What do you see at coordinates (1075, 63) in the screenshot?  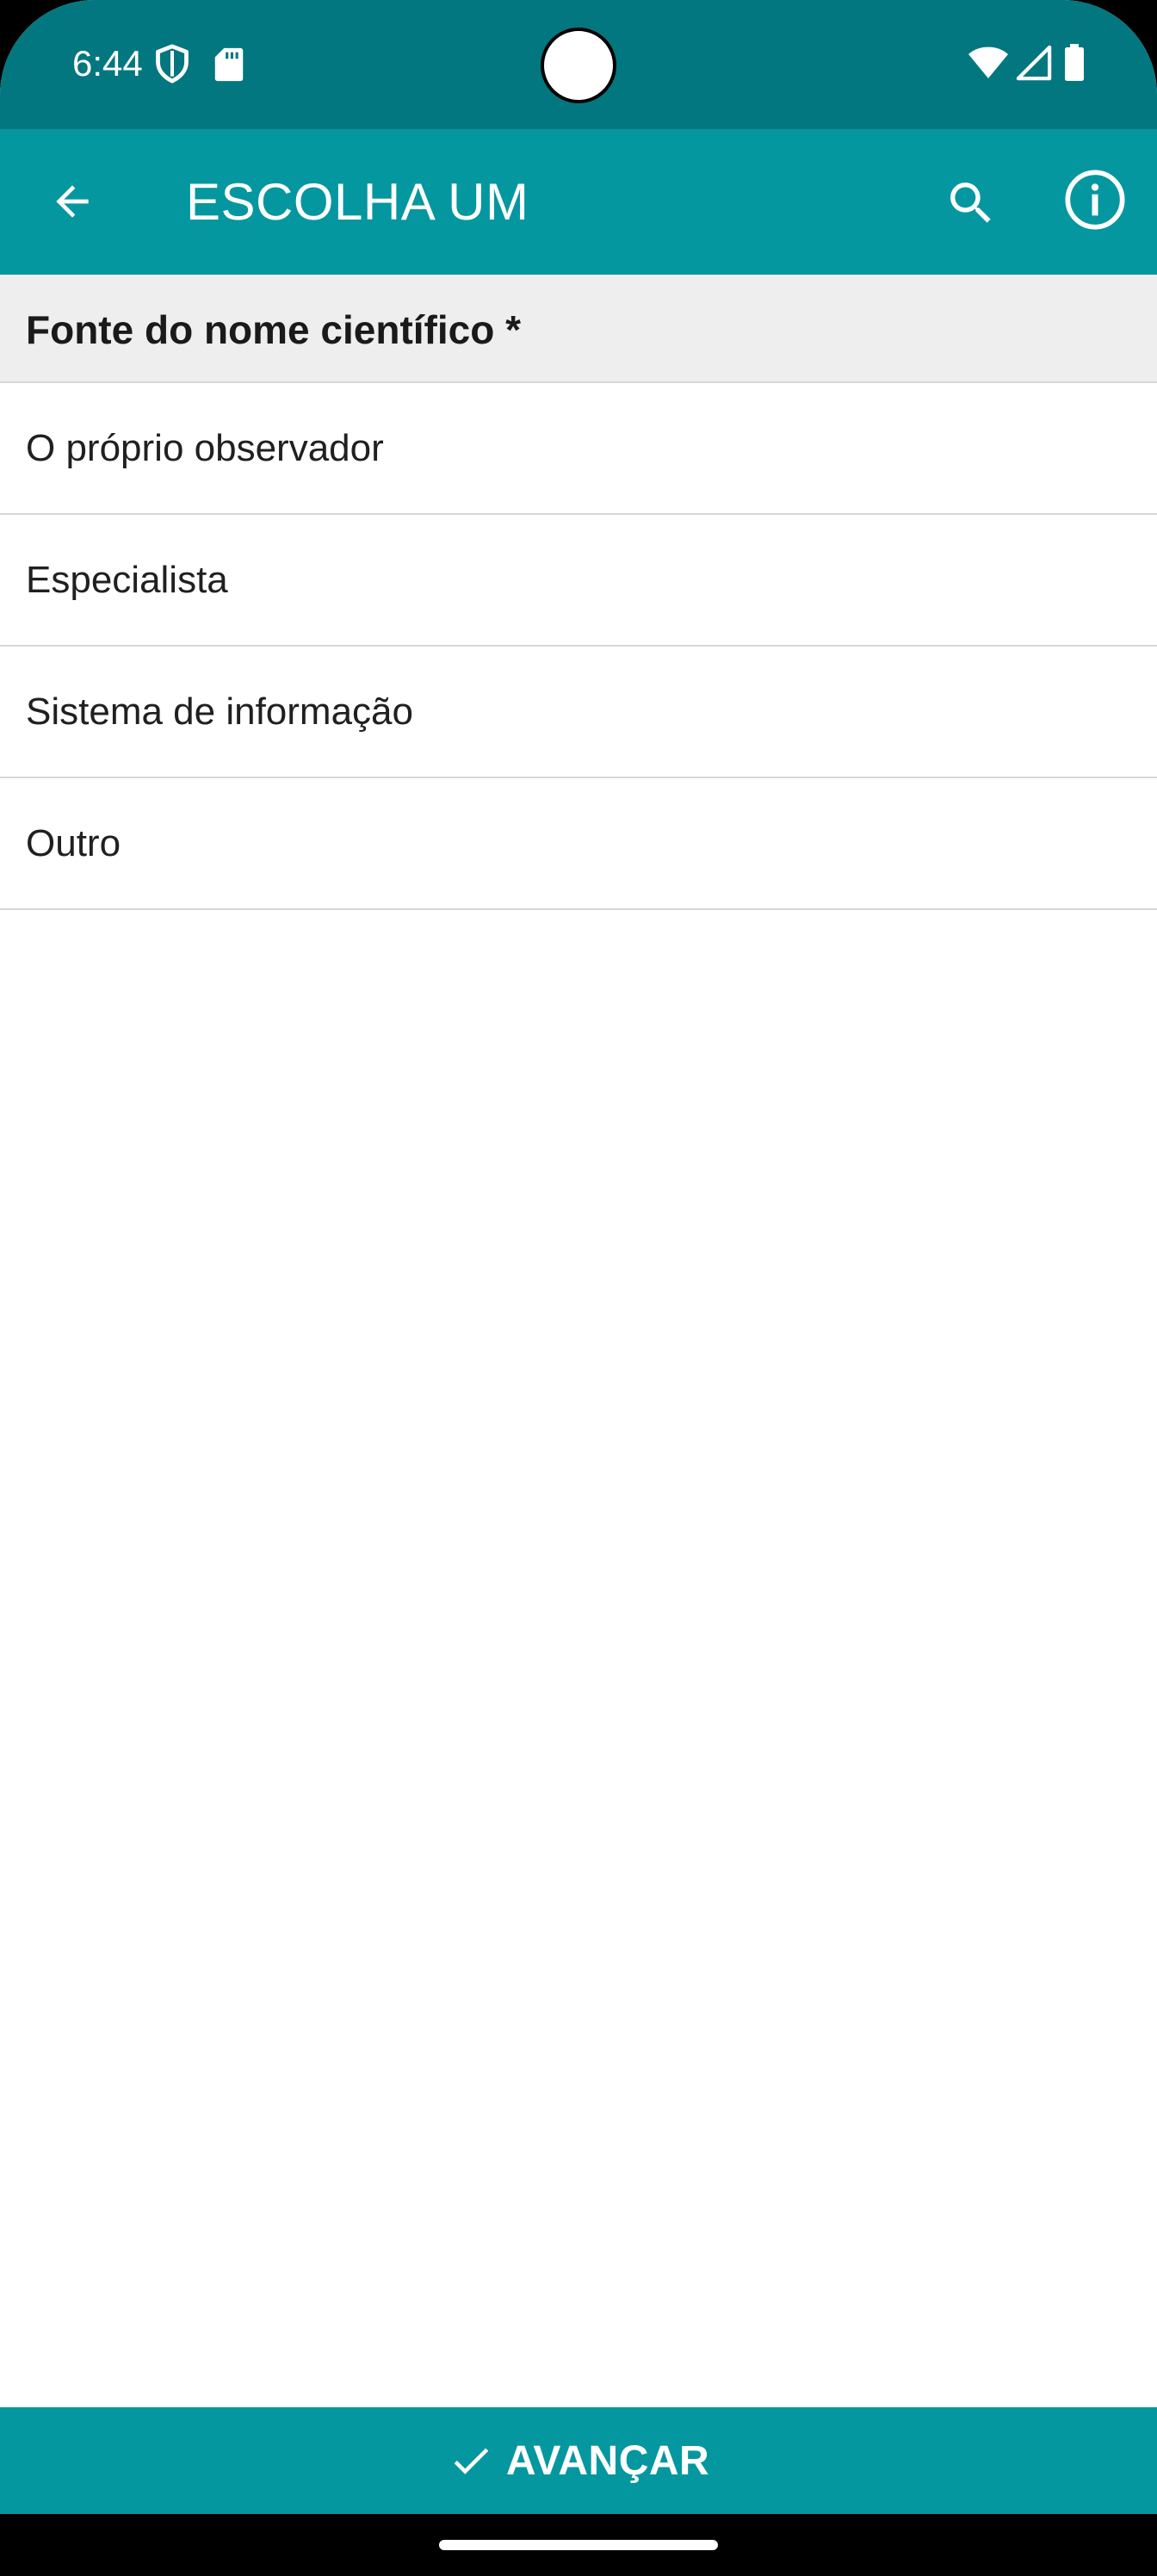 I see `battery-icon` at bounding box center [1075, 63].